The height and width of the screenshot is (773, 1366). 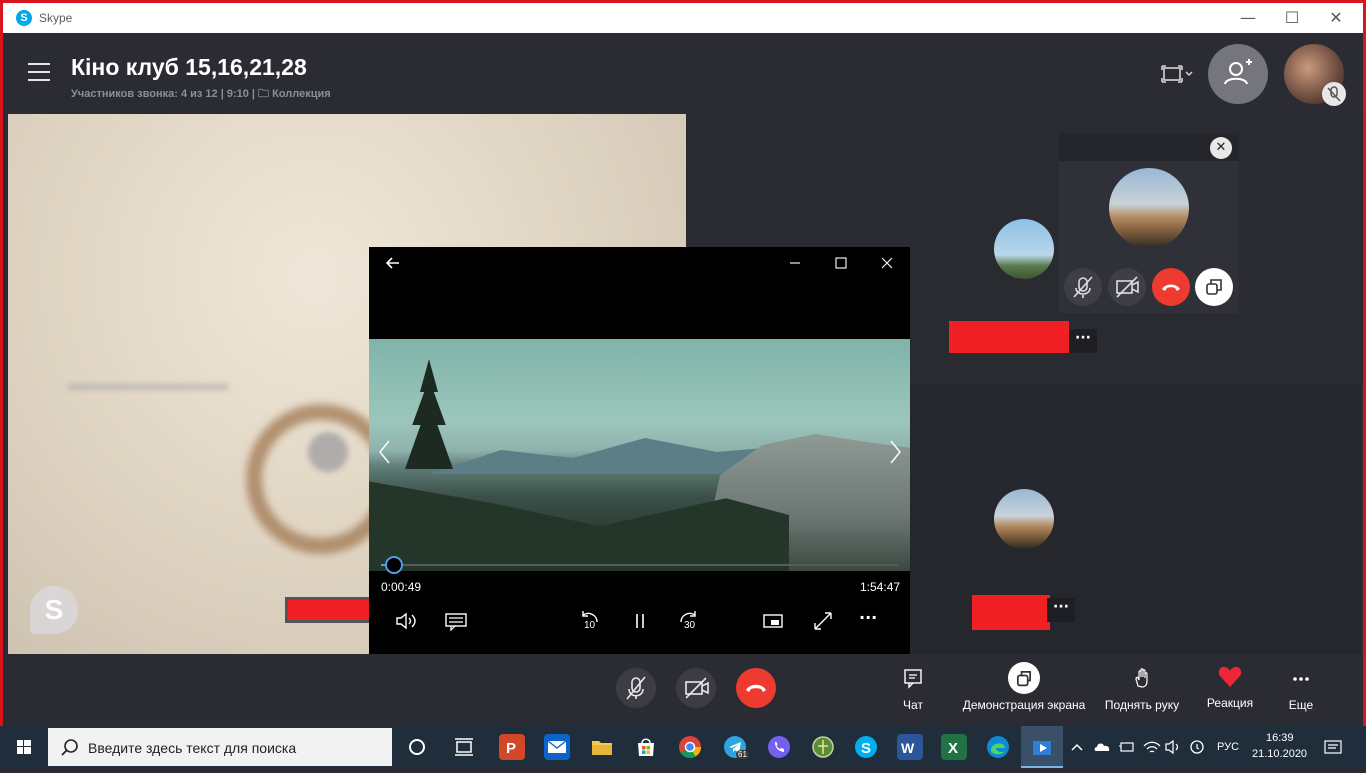 I want to click on chat-icon, so click(x=913, y=679).